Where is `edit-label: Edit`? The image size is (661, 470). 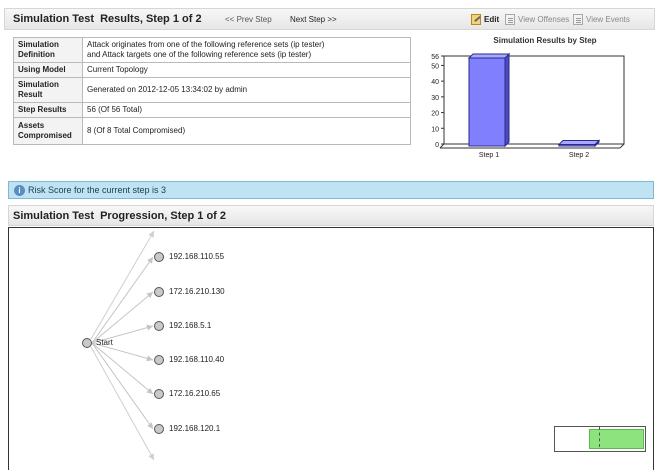
edit-label: Edit is located at coordinates (492, 19).